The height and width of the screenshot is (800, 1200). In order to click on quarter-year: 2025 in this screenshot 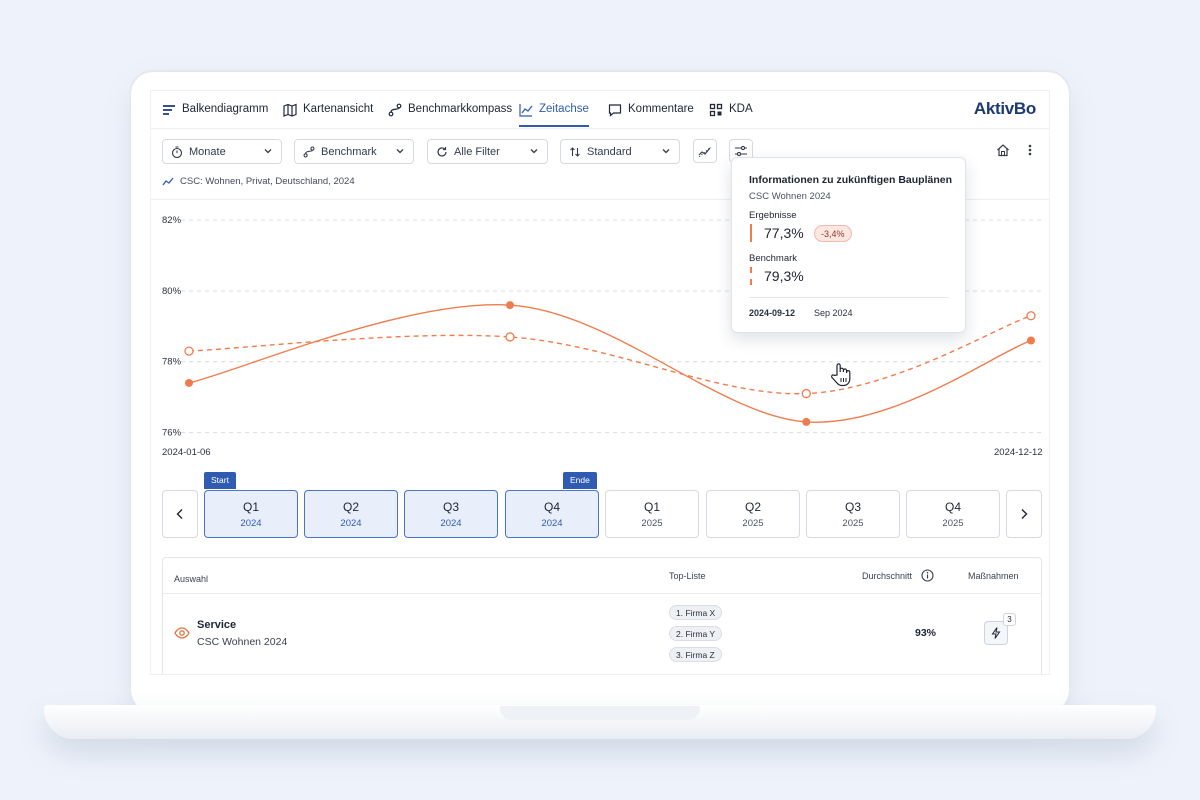, I will do `click(652, 523)`.